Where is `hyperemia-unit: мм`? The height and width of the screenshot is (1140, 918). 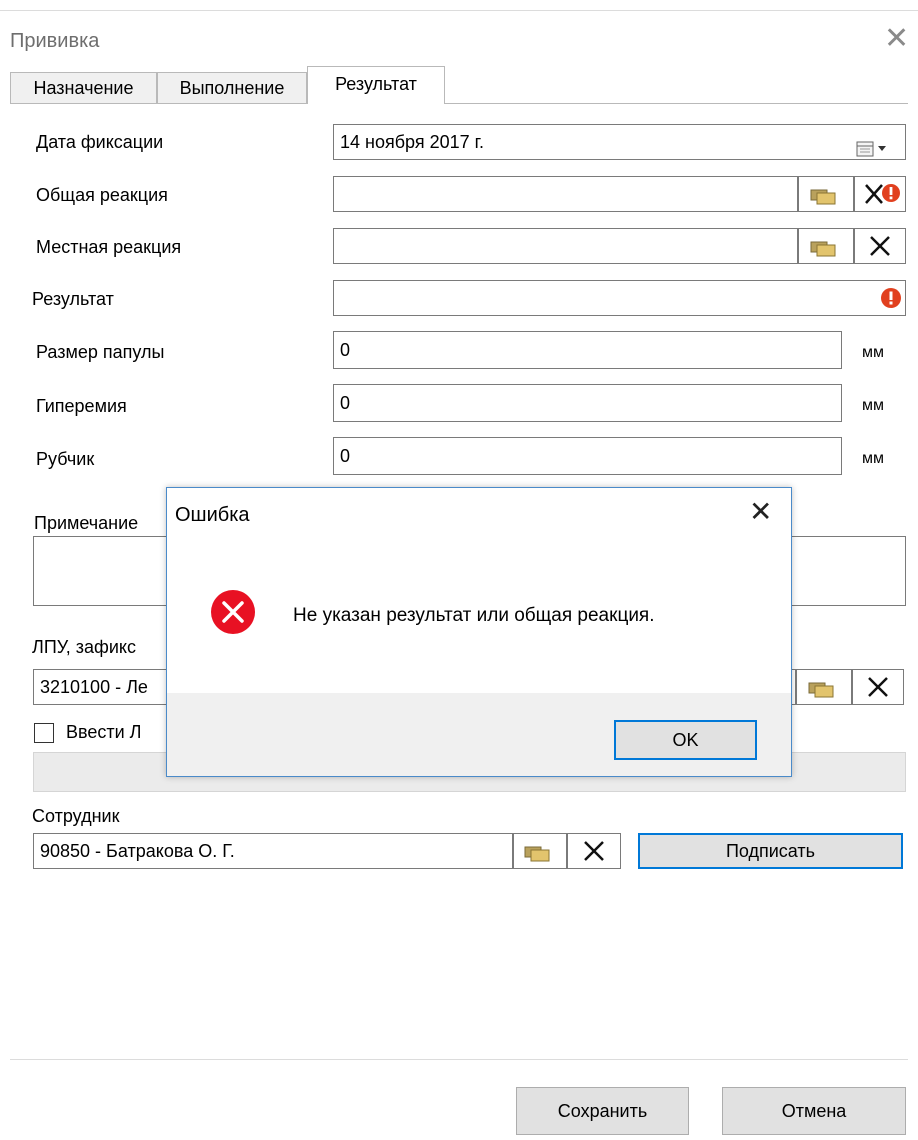
hyperemia-unit: мм is located at coordinates (873, 405).